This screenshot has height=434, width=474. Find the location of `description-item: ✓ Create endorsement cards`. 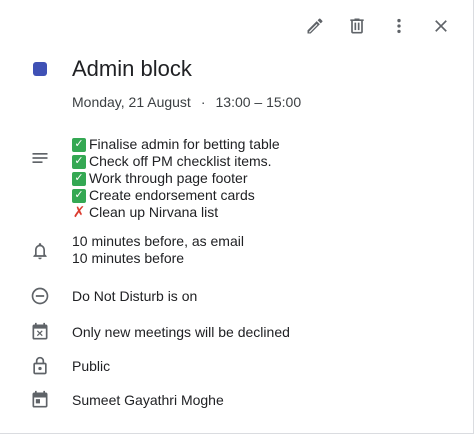

description-item: ✓ Create endorsement cards is located at coordinates (176, 195).